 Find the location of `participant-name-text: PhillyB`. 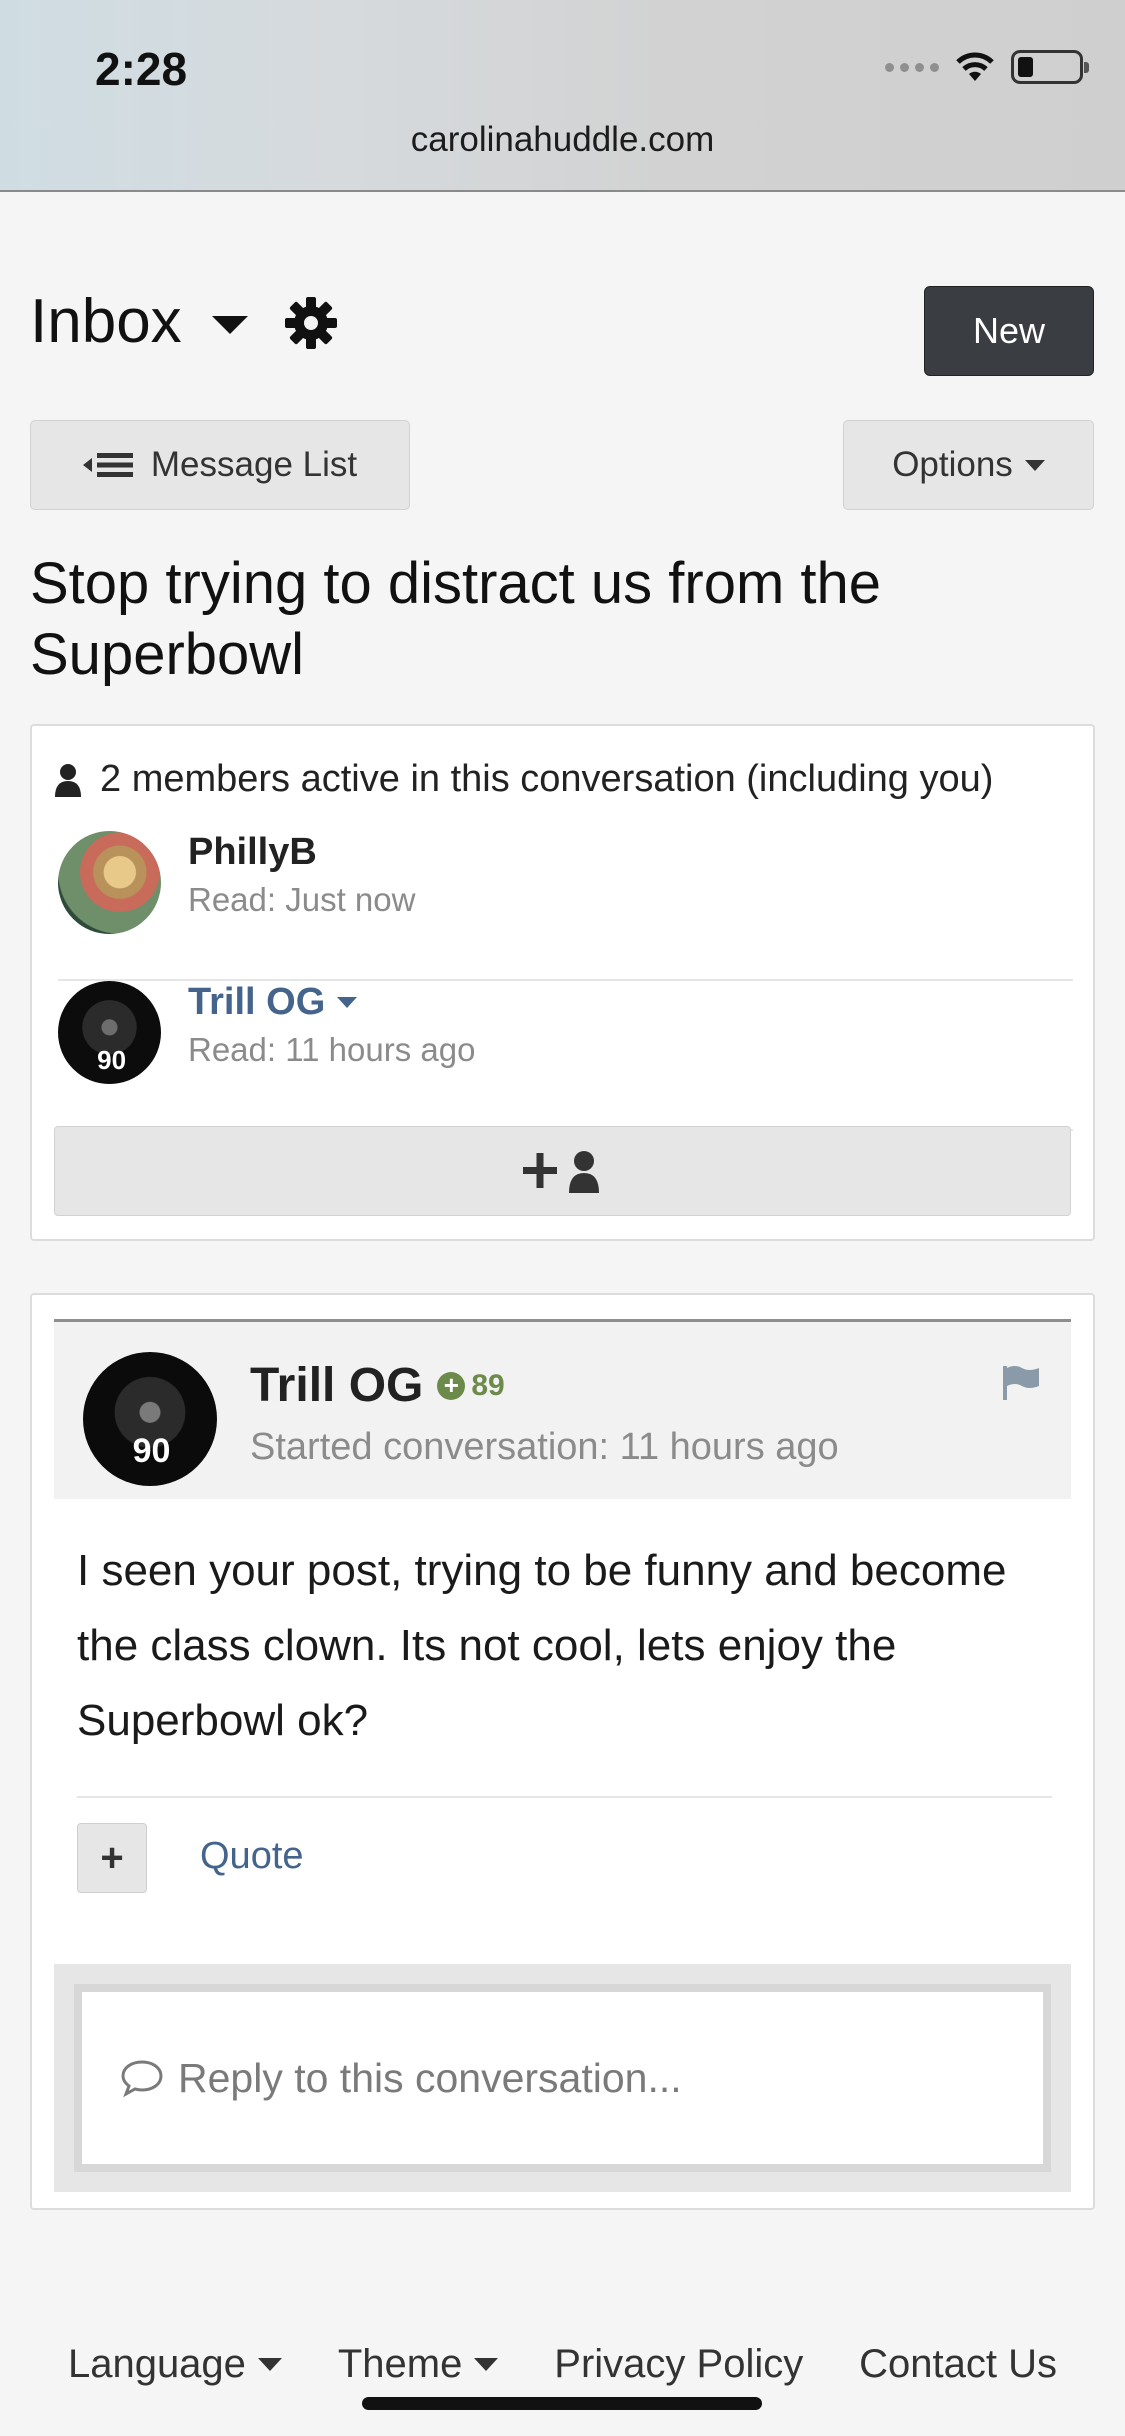

participant-name-text: PhillyB is located at coordinates (252, 852).